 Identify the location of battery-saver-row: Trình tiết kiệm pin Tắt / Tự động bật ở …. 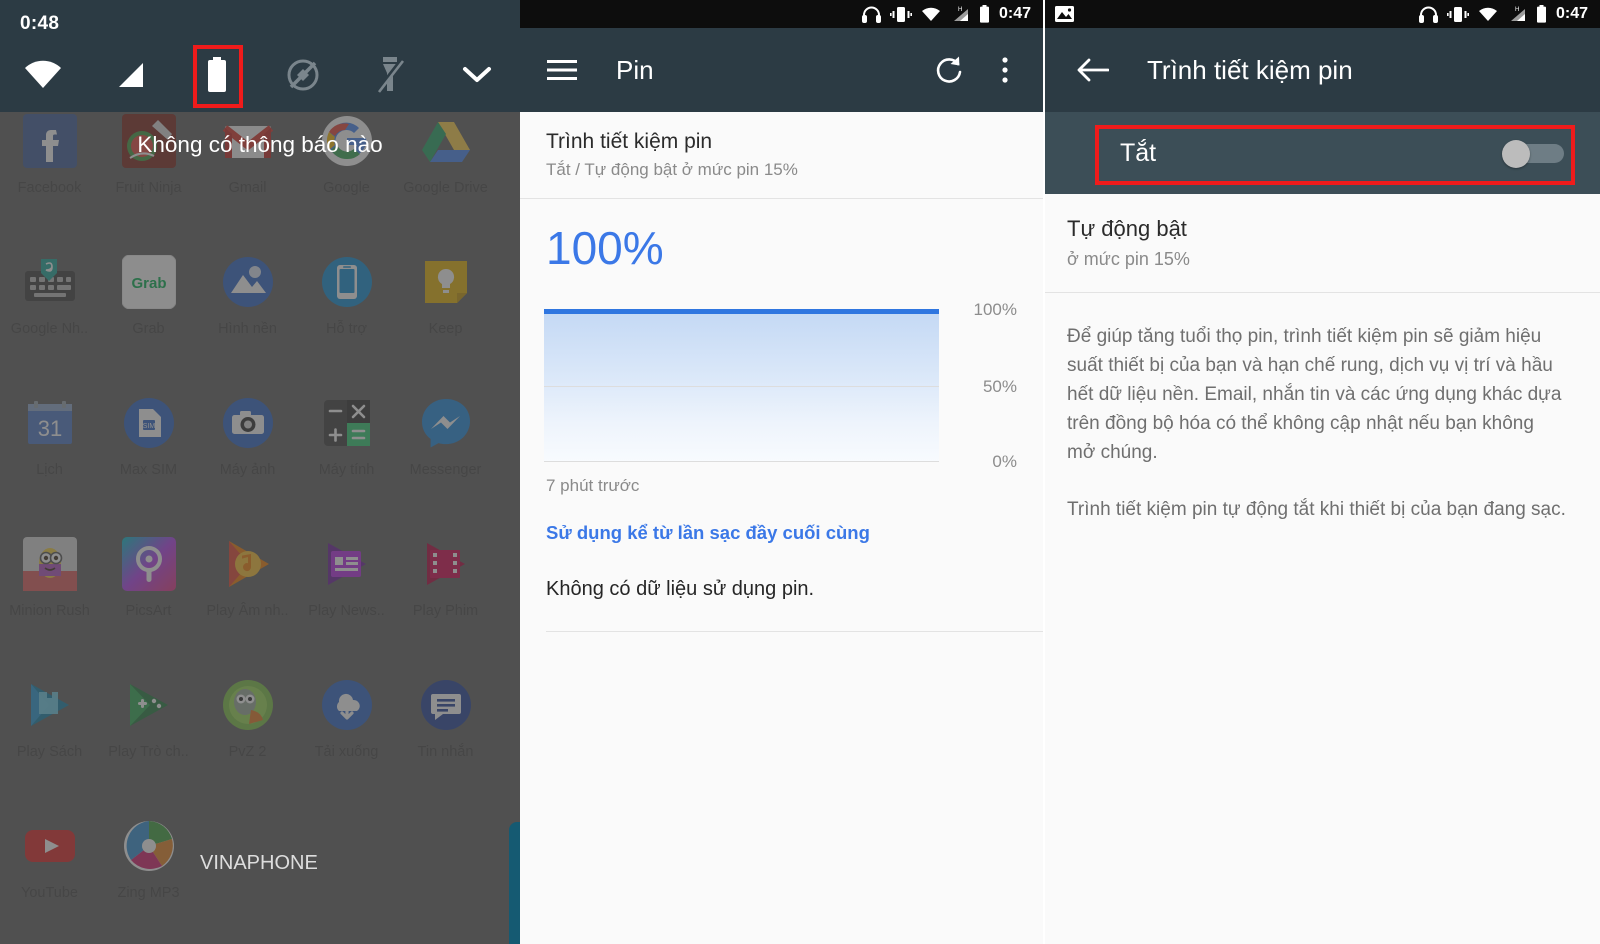
(781, 155).